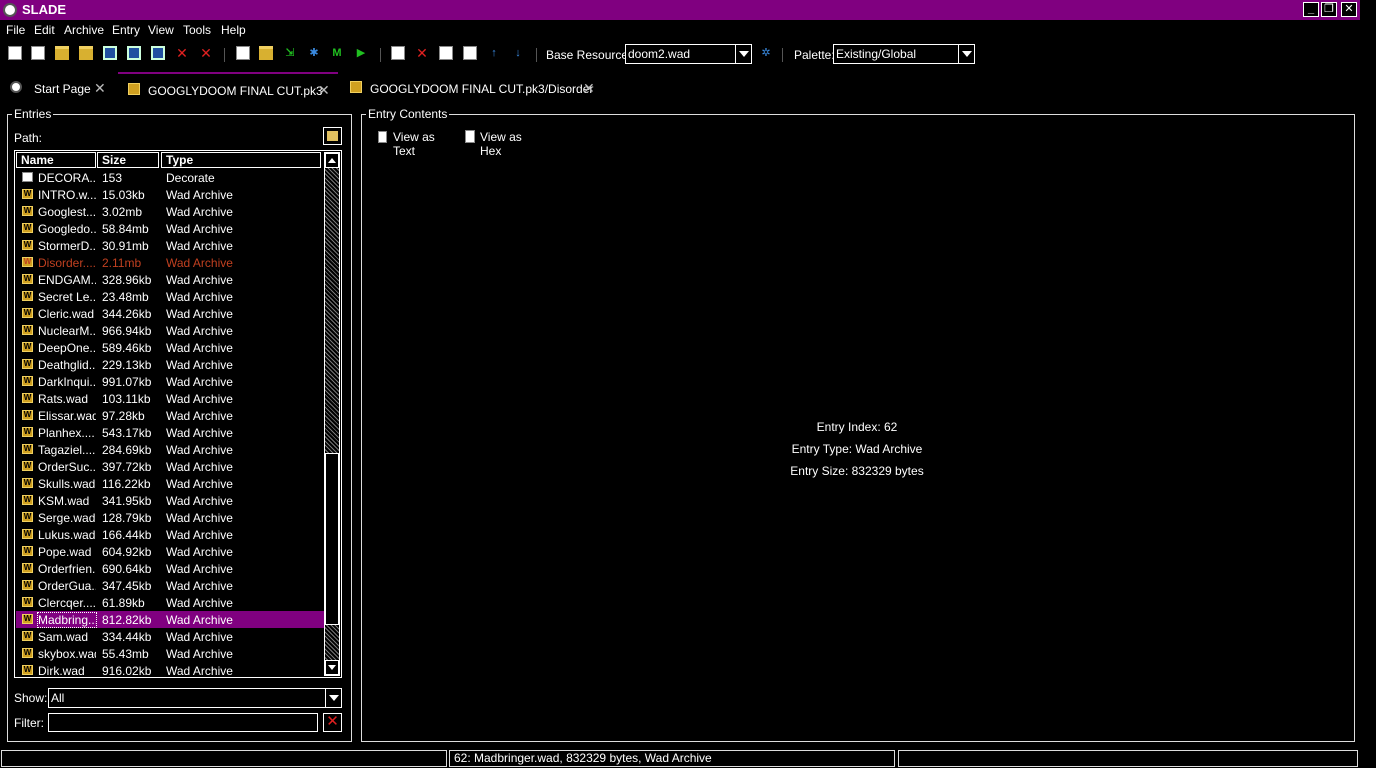 The height and width of the screenshot is (768, 1376). I want to click on tab-googlydoom-pk3: GOOGLYDOOM FINAL CUT.pk3 ✕, so click(228, 87).